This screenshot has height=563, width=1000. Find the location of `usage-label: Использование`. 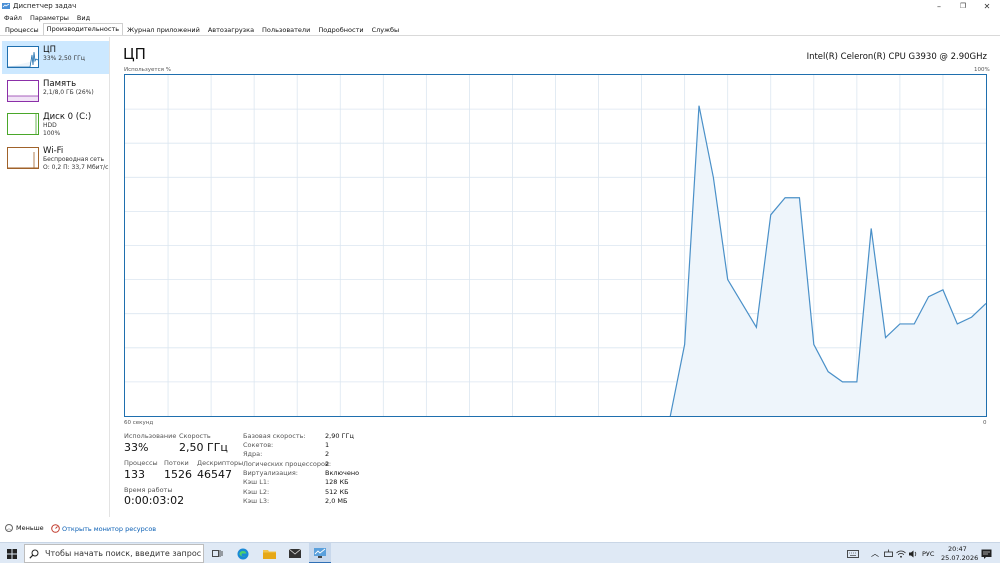

usage-label: Использование is located at coordinates (150, 436).